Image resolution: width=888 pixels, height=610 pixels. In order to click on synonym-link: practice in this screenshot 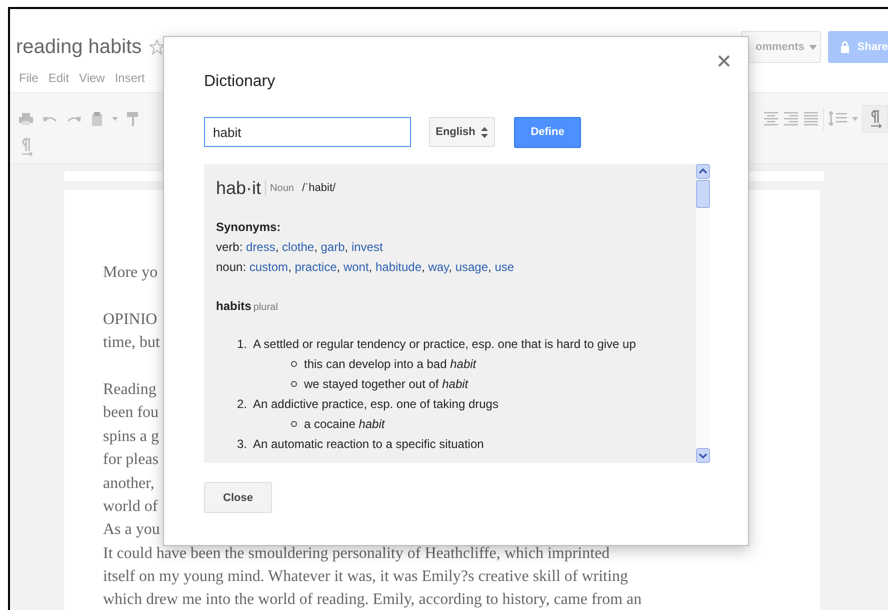, I will do `click(315, 267)`.